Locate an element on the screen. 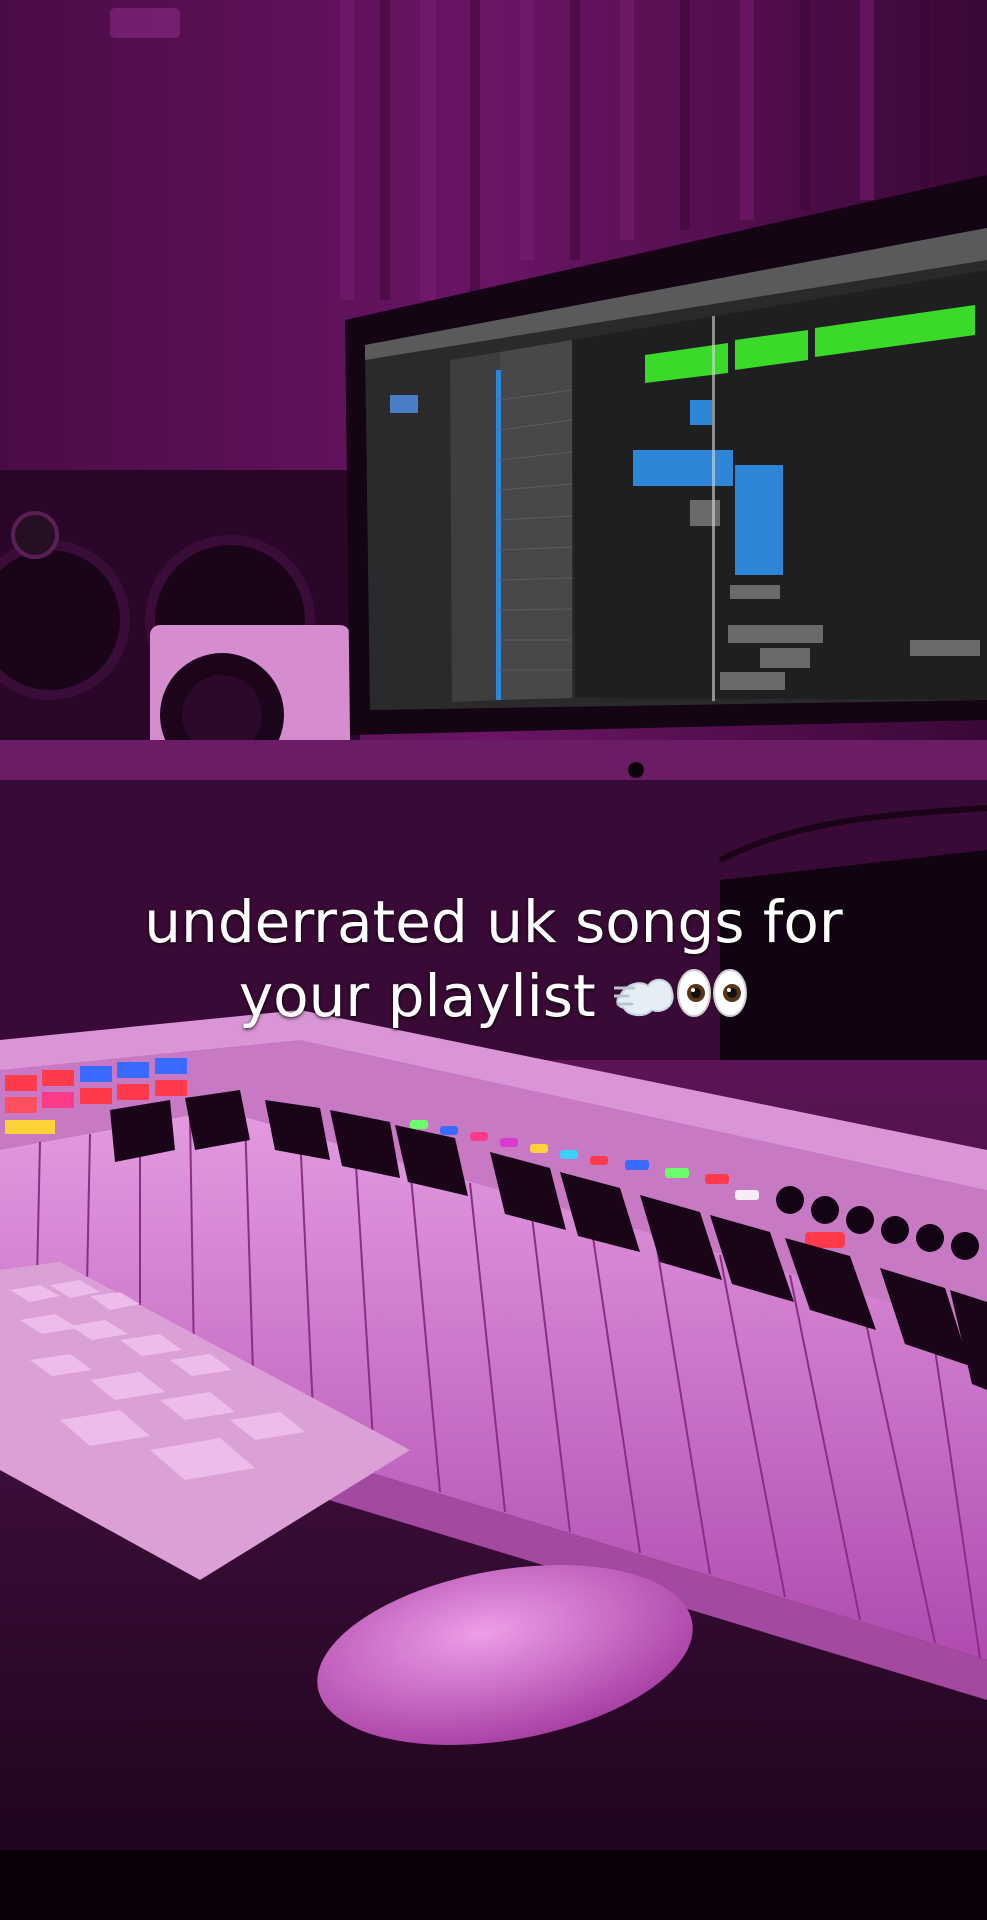 Image resolution: width=987 pixels, height=1920 pixels. caption-line-2-text: your playlist is located at coordinates (417, 996).